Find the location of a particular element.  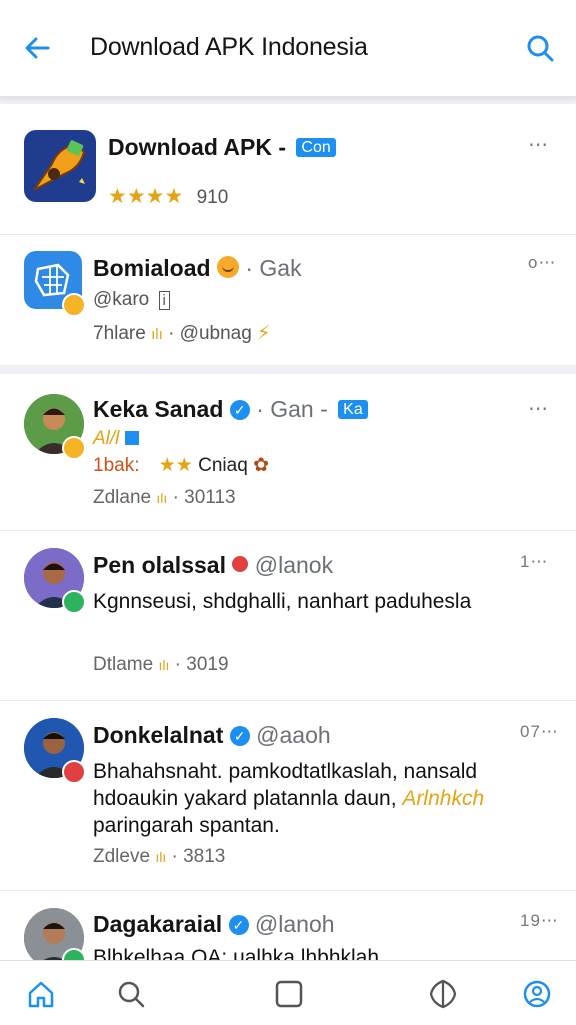

page-title: Download APK Indonesia is located at coordinates (229, 47).